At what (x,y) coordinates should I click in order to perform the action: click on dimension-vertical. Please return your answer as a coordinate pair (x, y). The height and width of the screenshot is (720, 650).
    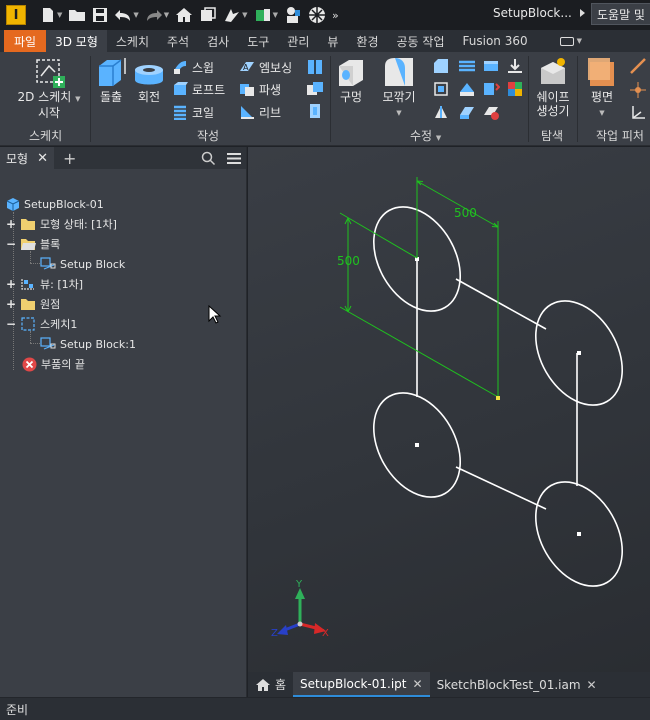
    Looking at the image, I should click on (419, 305).